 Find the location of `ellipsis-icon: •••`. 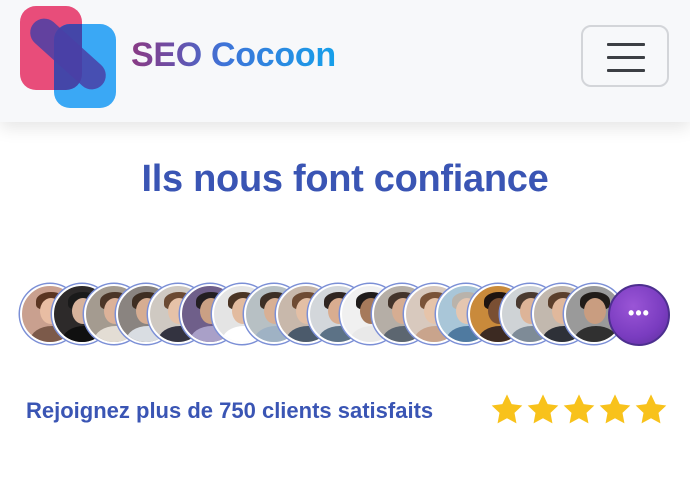

ellipsis-icon: ••• is located at coordinates (639, 313).